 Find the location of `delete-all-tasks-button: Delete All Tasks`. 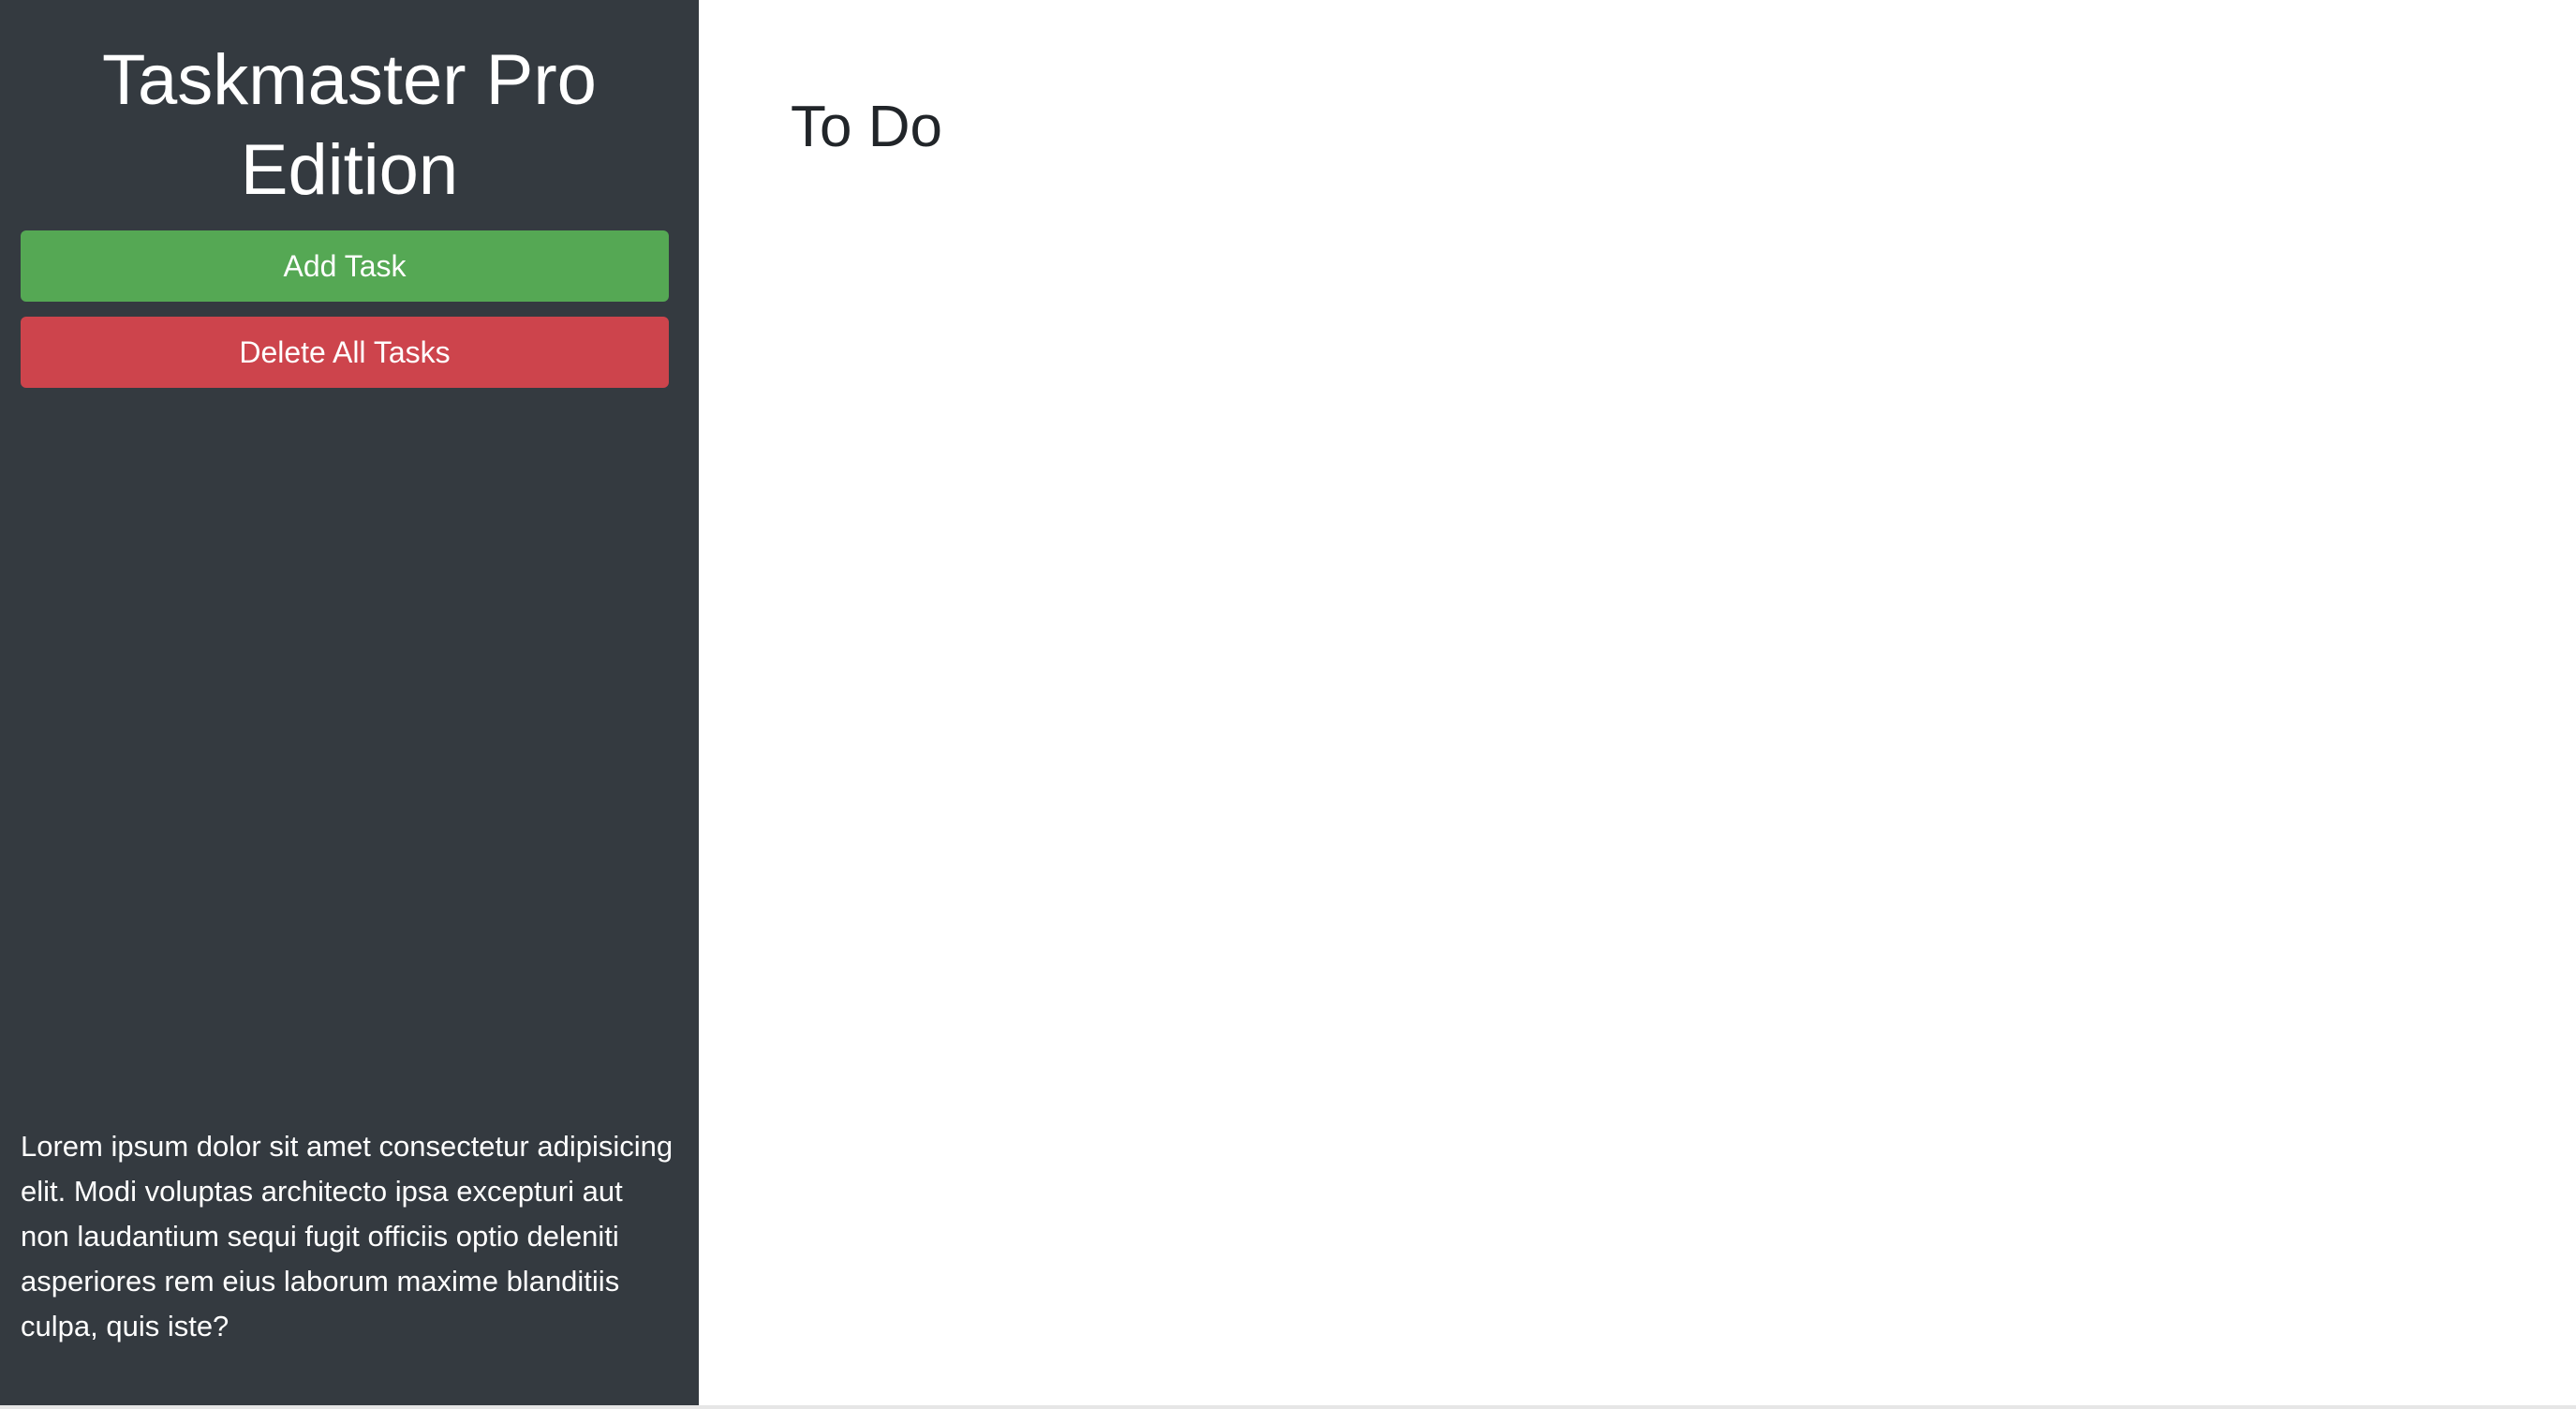

delete-all-tasks-button: Delete All Tasks is located at coordinates (345, 353).